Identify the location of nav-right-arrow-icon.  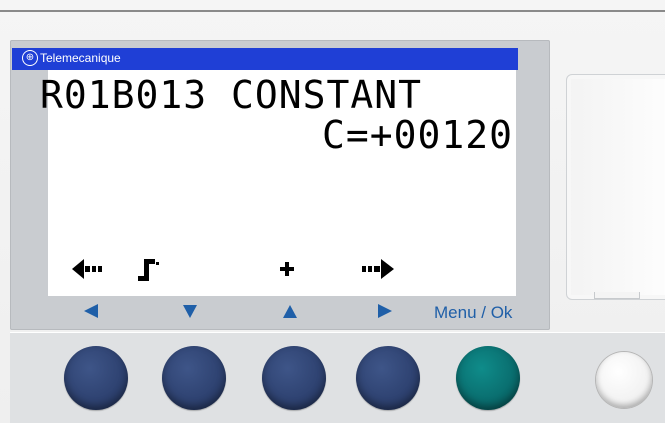
(384, 311).